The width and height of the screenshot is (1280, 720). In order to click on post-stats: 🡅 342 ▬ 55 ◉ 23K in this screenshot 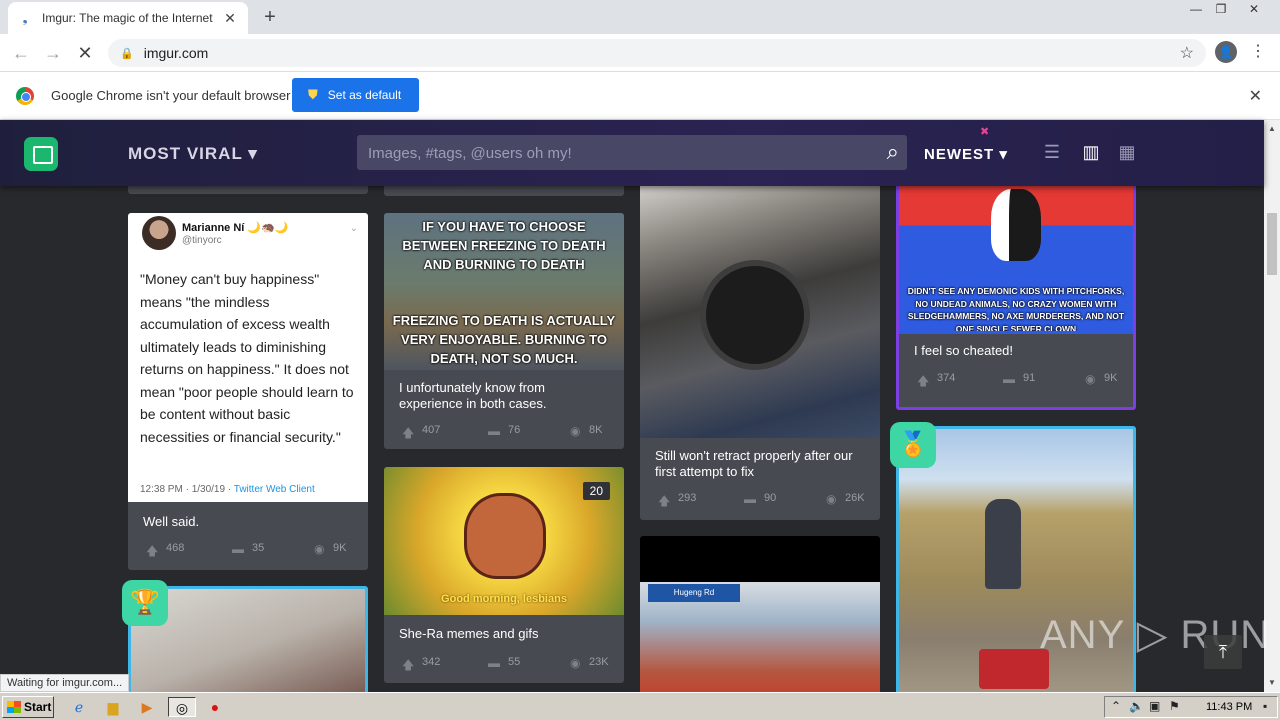, I will do `click(504, 664)`.